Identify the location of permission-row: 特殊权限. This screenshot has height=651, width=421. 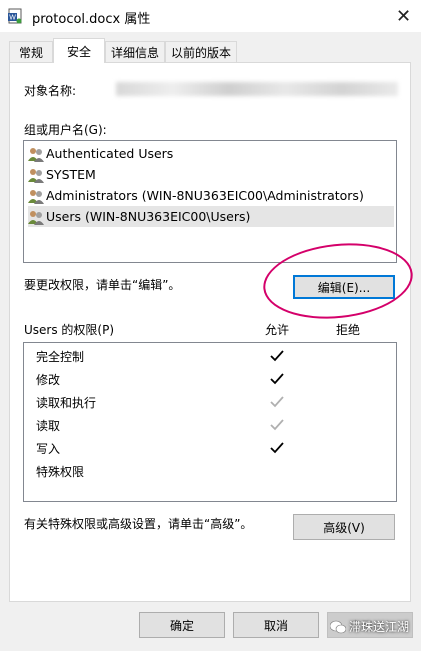
(60, 471).